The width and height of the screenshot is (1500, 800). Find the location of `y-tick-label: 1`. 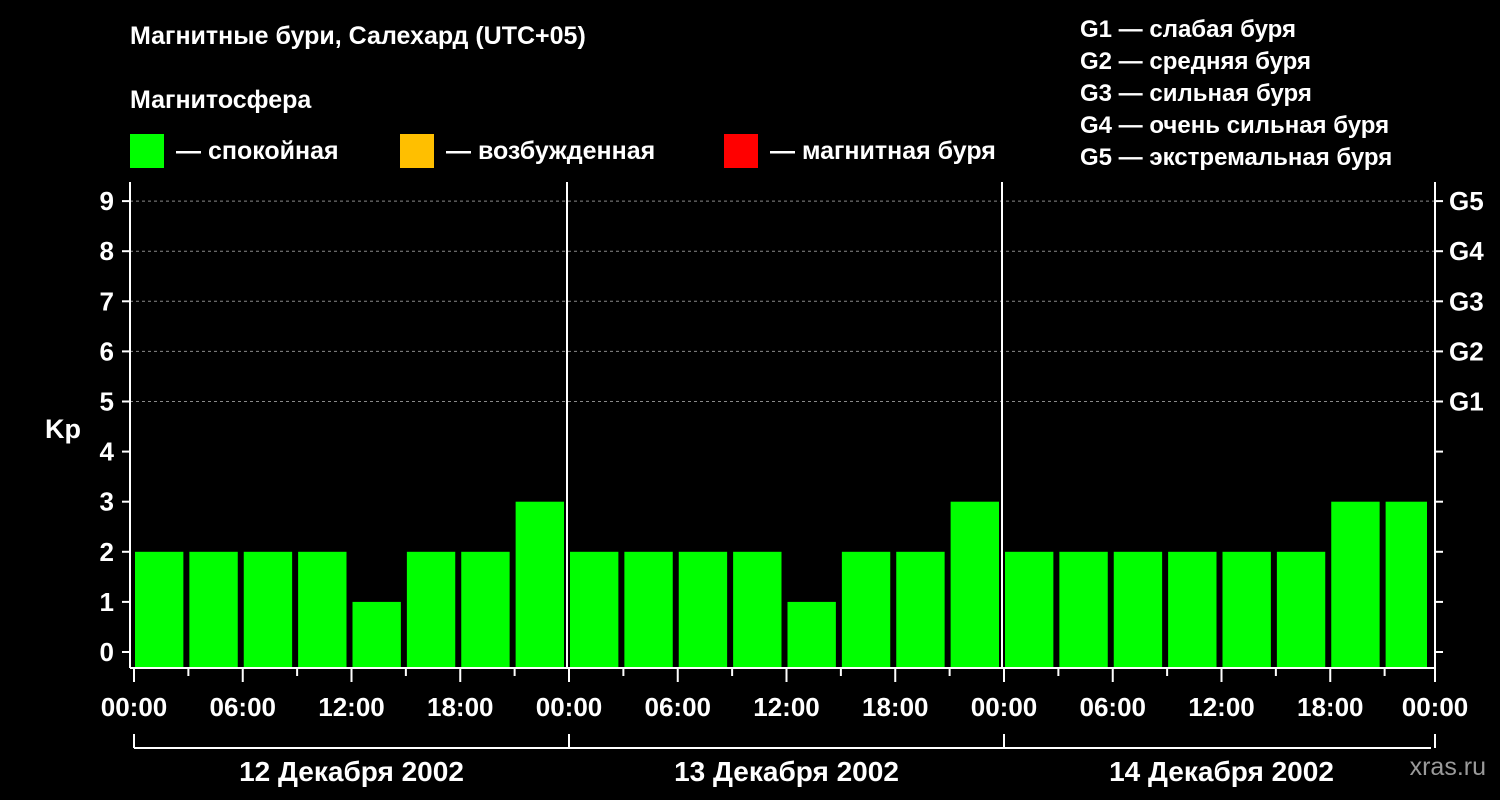

y-tick-label: 1 is located at coordinates (107, 602).